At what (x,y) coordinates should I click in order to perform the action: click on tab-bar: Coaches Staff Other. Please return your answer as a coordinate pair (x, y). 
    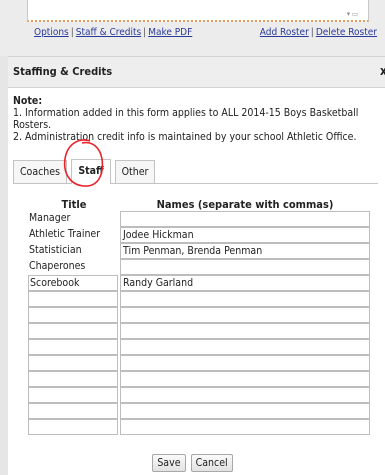
    Looking at the image, I should click on (195, 171).